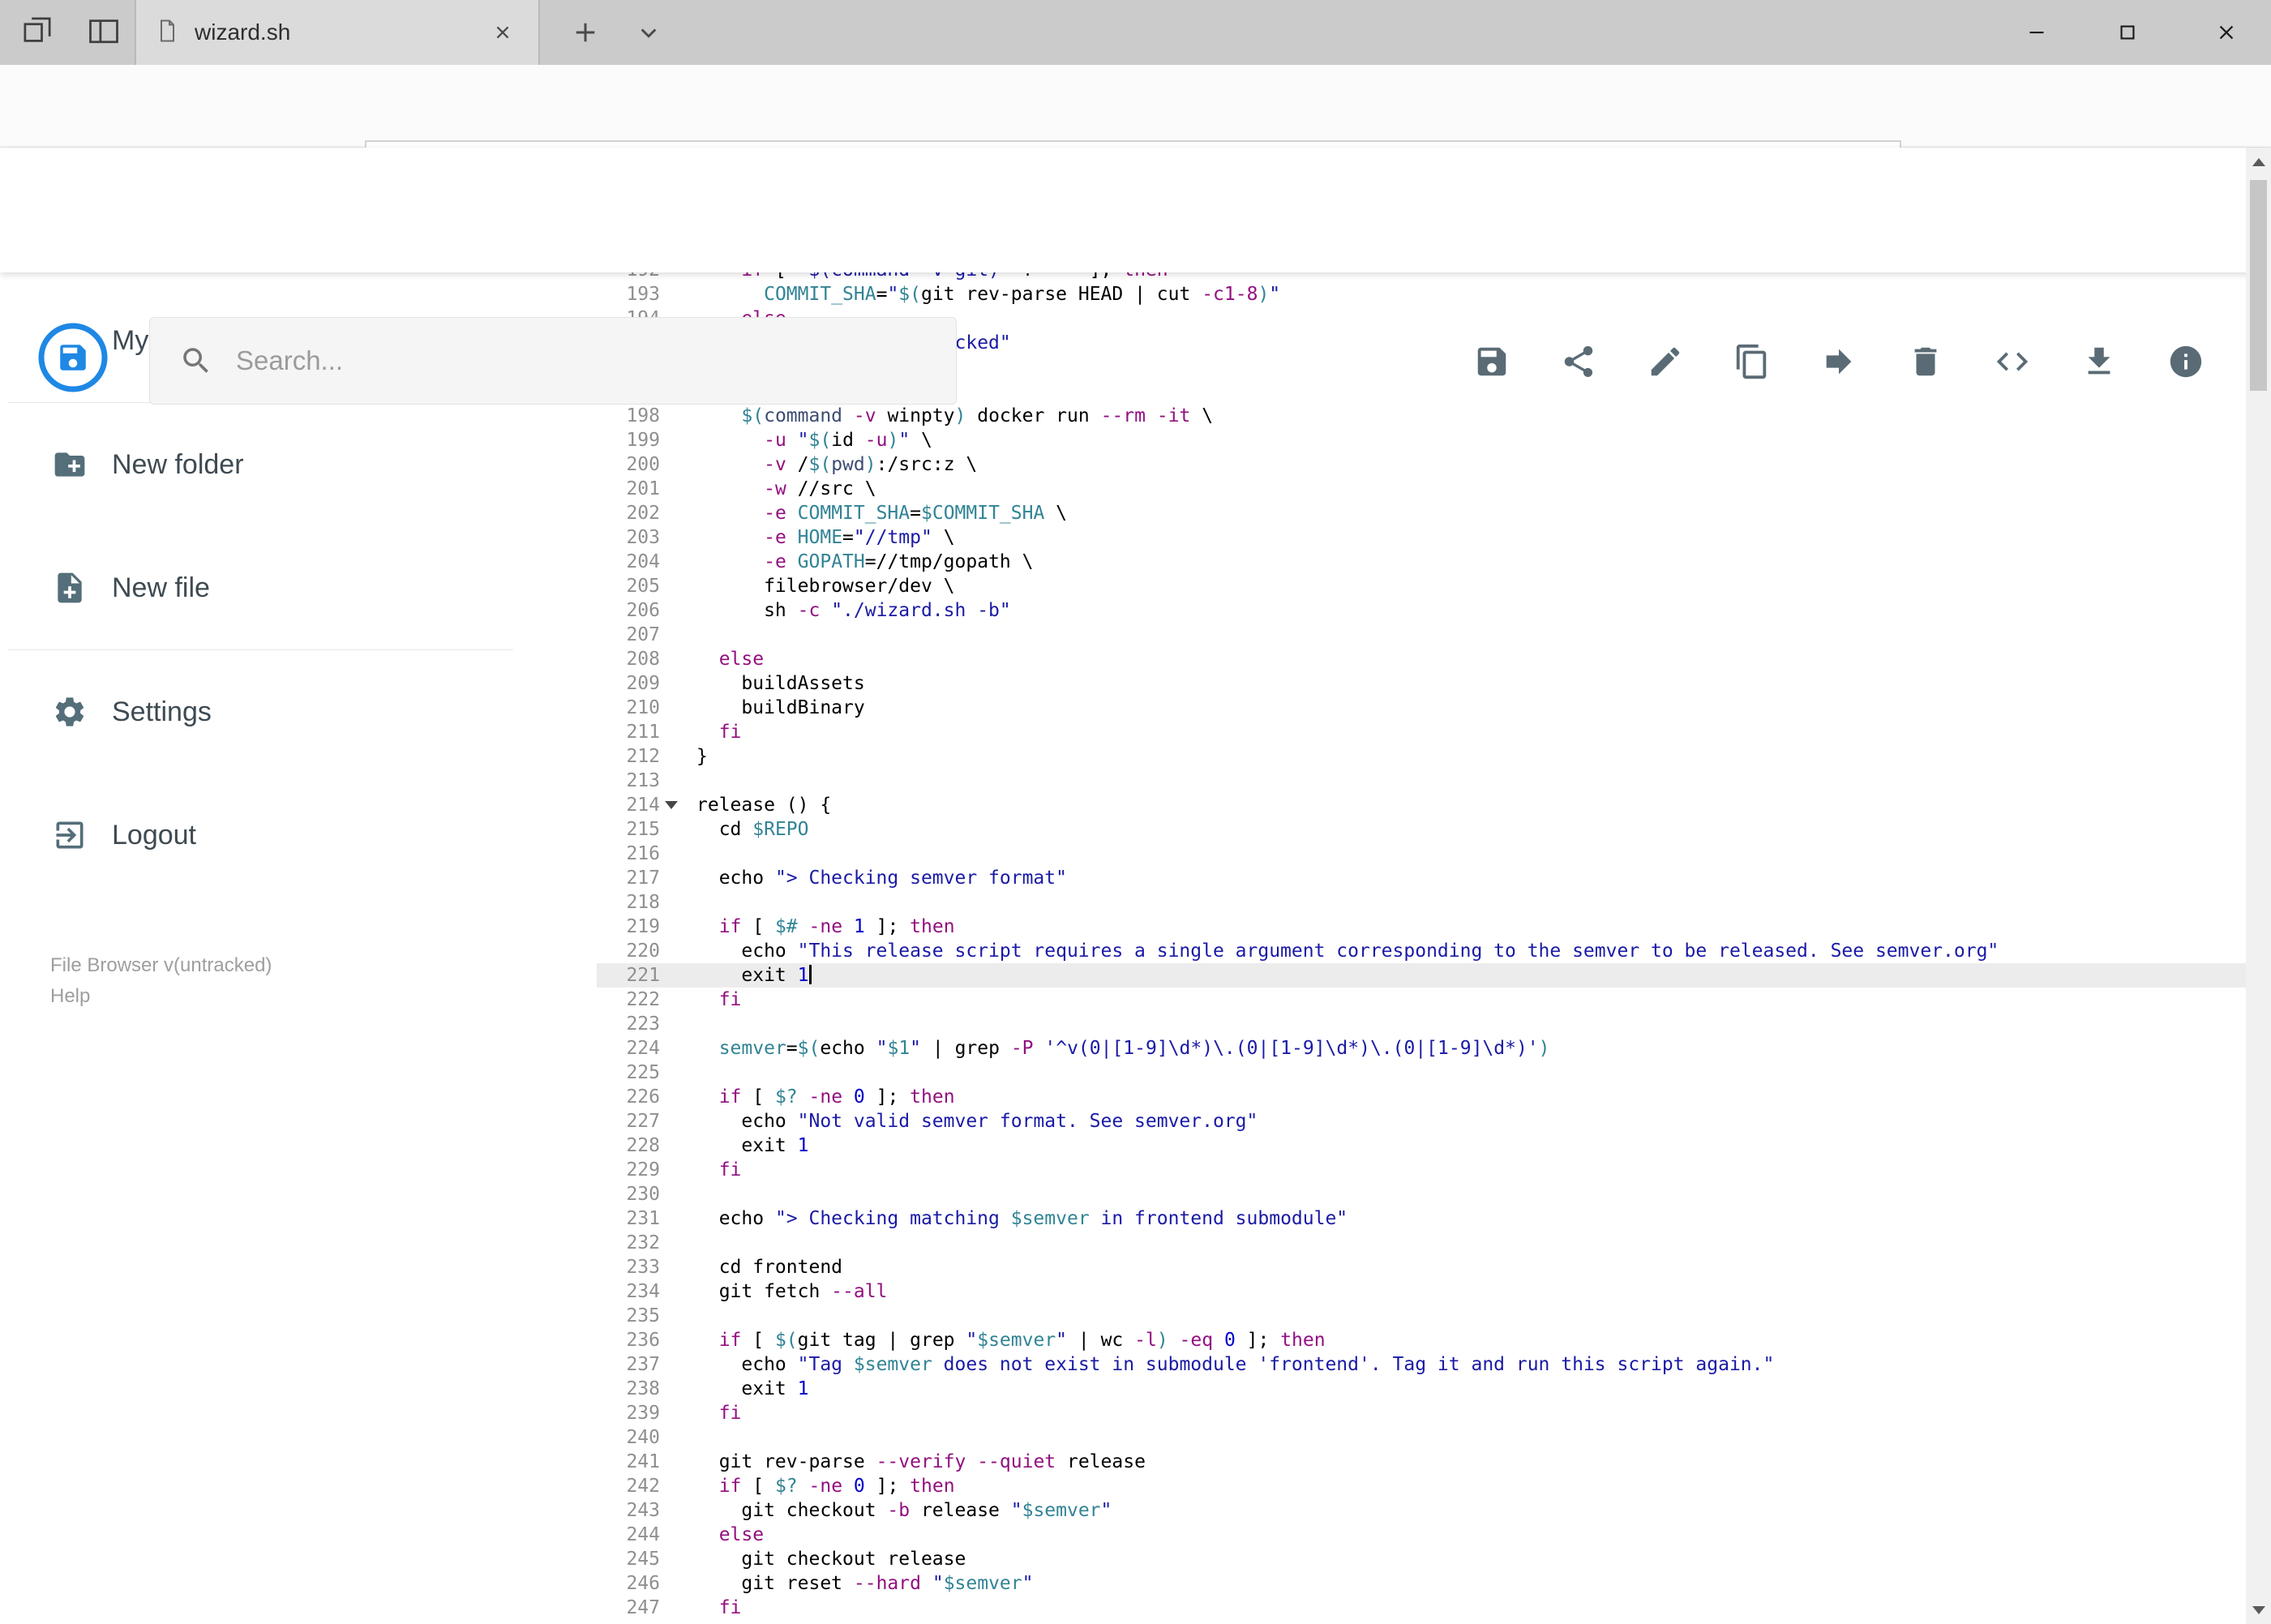 The image size is (2271, 1624). What do you see at coordinates (73, 360) in the screenshot?
I see `filebrowser-logo` at bounding box center [73, 360].